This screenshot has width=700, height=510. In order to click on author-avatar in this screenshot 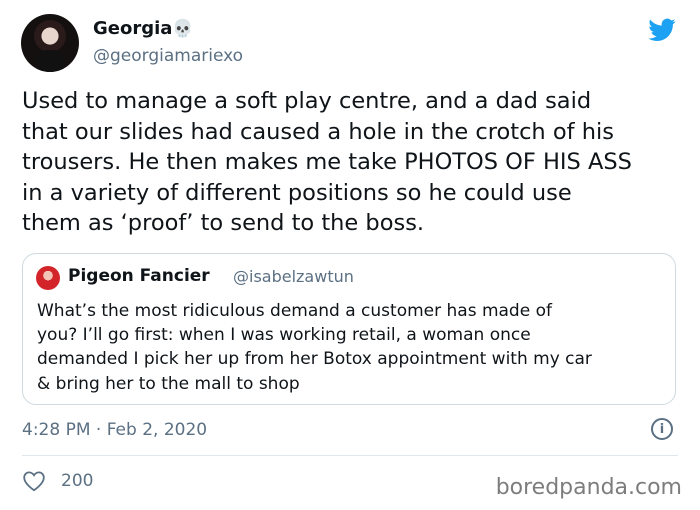, I will do `click(50, 43)`.